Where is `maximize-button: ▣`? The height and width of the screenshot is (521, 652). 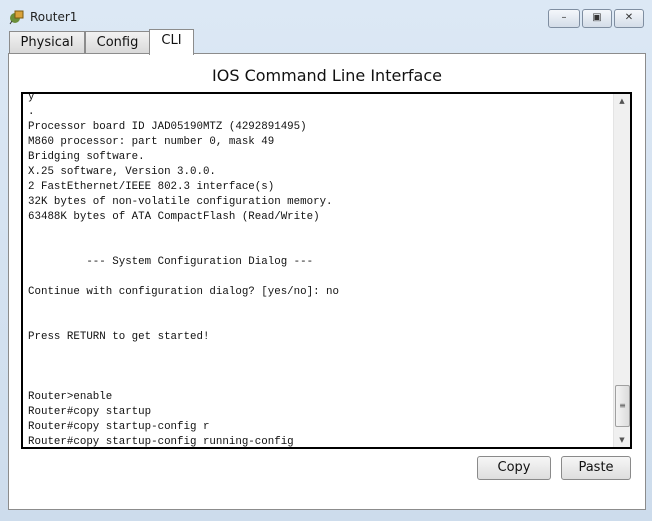
maximize-button: ▣ is located at coordinates (597, 18).